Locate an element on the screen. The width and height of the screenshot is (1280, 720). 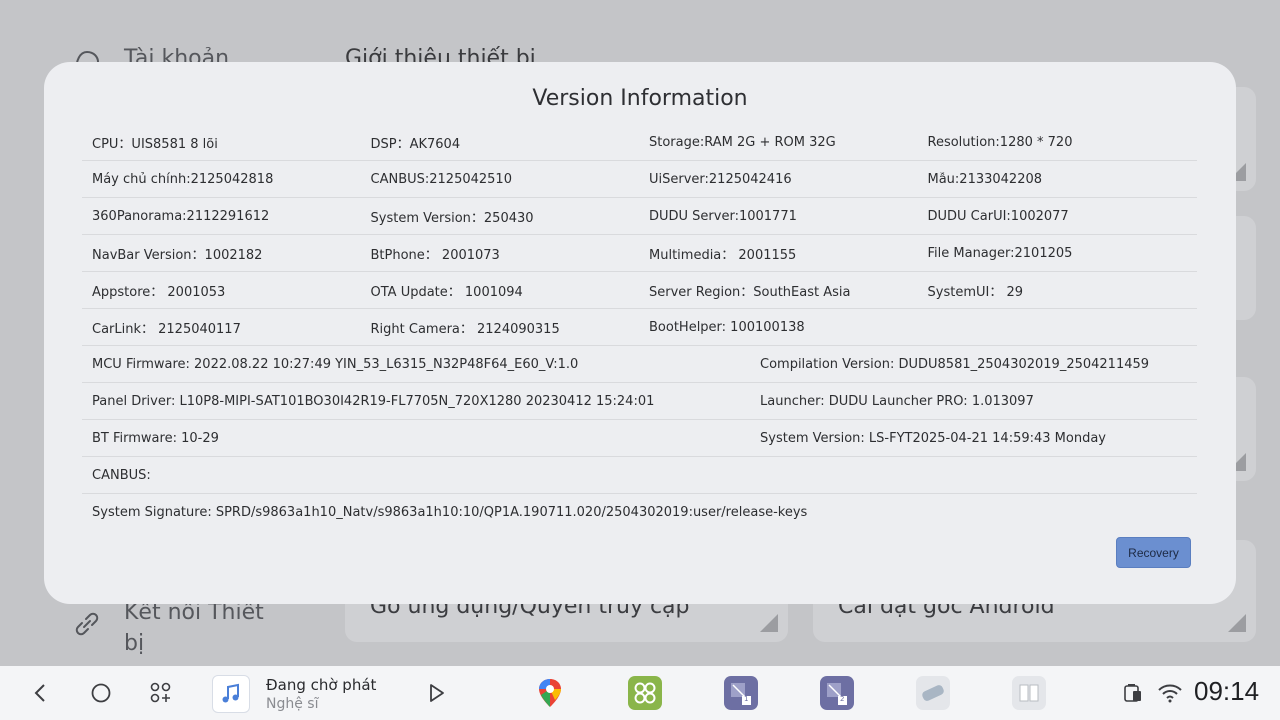
map-pin-icon is located at coordinates (550, 693).